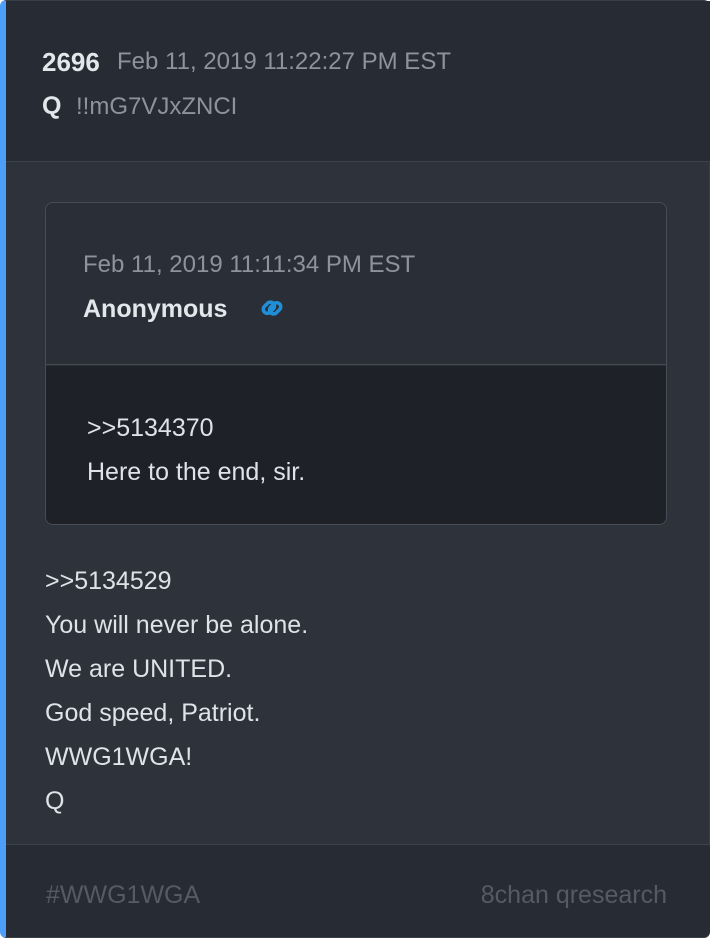 The image size is (710, 938). What do you see at coordinates (139, 669) in the screenshot?
I see `message-line: We are UNITED.` at bounding box center [139, 669].